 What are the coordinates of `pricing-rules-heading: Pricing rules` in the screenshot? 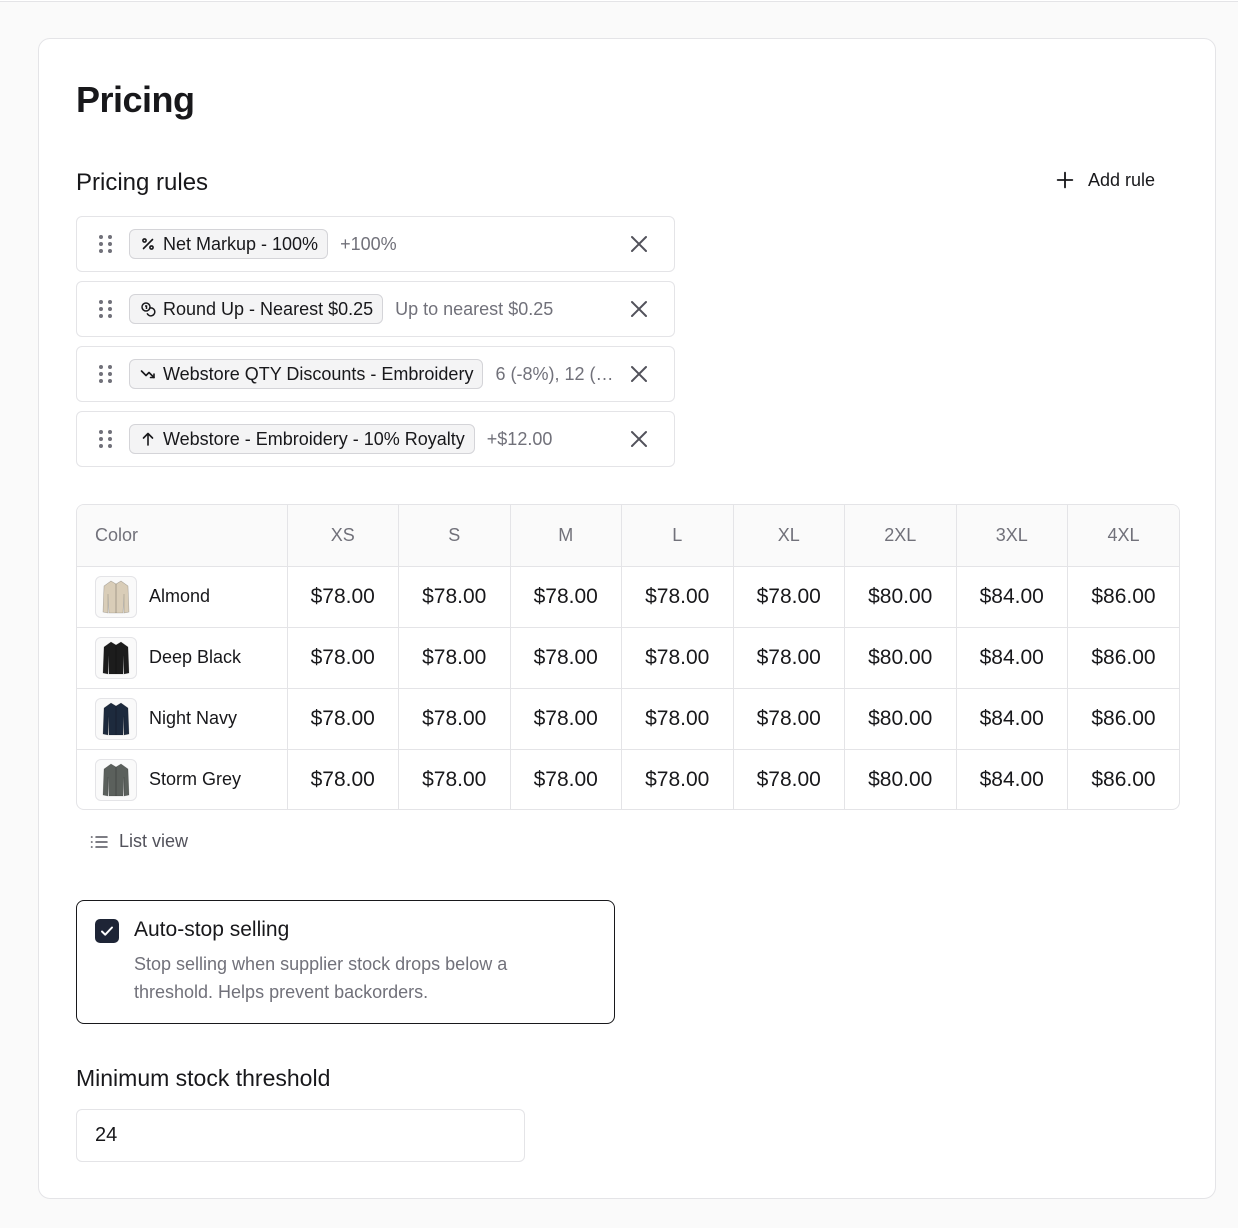 It's located at (142, 182).